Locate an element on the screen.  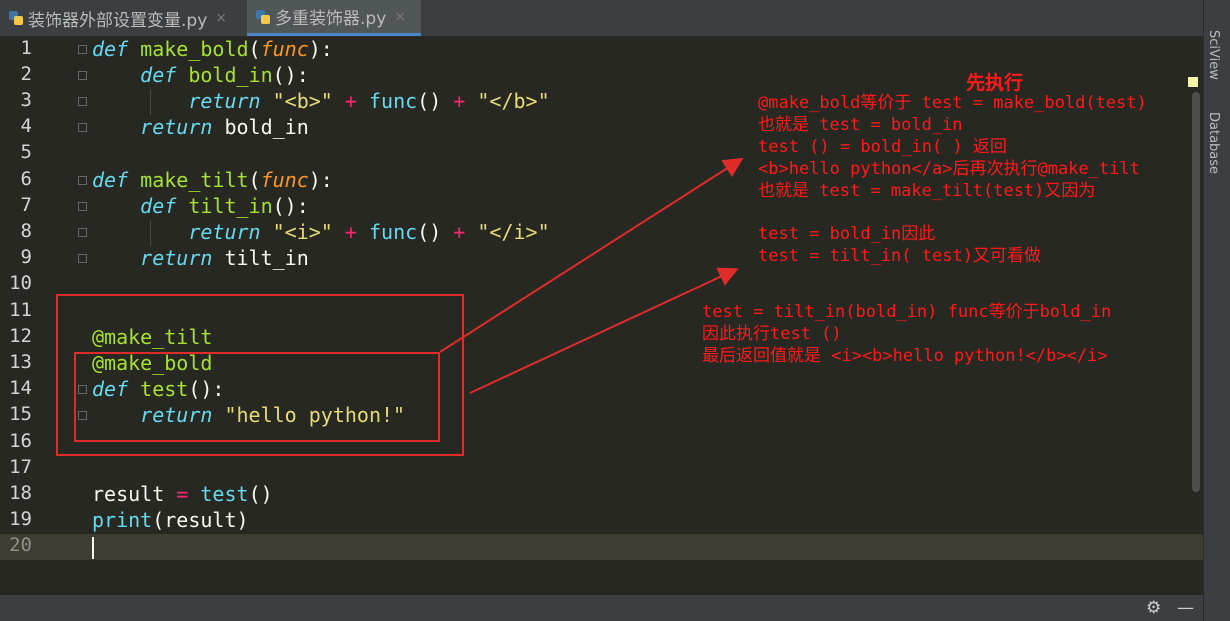
annotation-line: 也就是 test = make_tilt(test)又因为 is located at coordinates (927, 191).